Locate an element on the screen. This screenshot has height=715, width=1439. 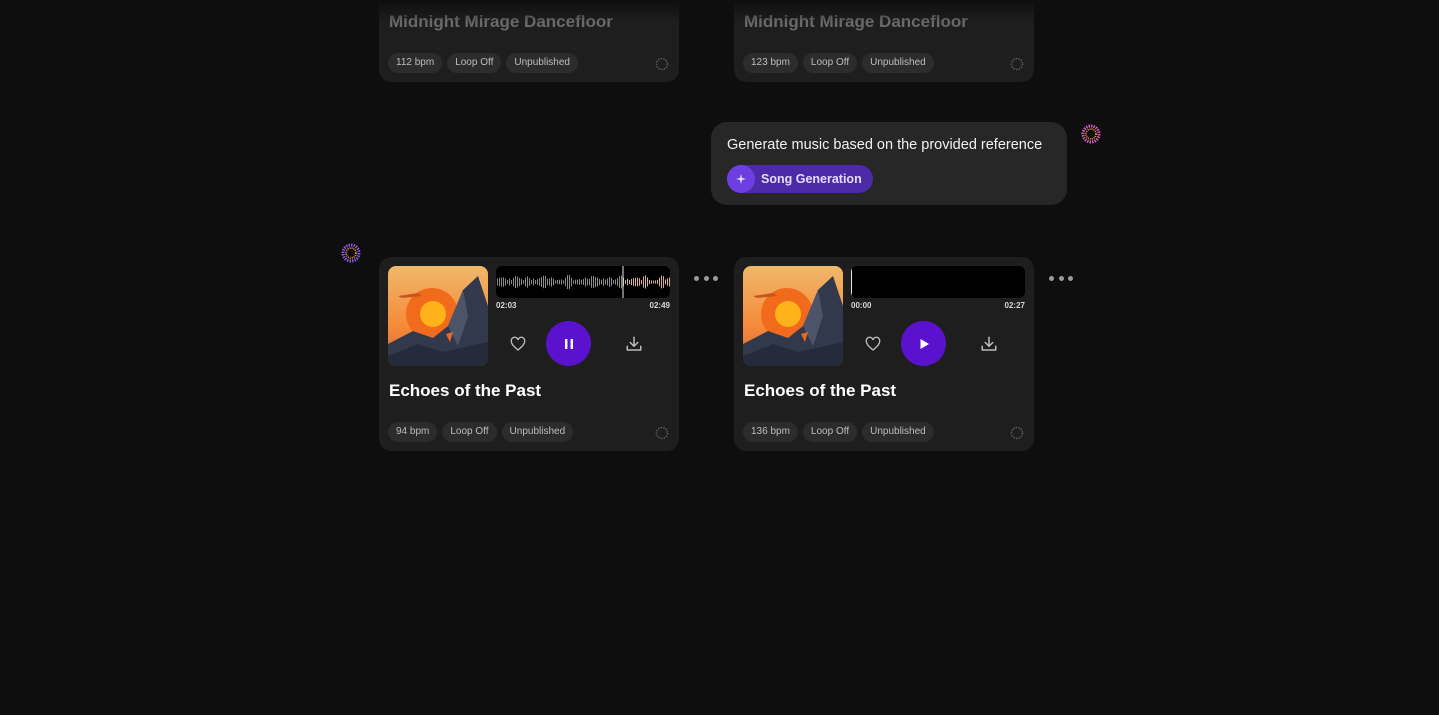
assistant-avatar-icon is located at coordinates (351, 253).